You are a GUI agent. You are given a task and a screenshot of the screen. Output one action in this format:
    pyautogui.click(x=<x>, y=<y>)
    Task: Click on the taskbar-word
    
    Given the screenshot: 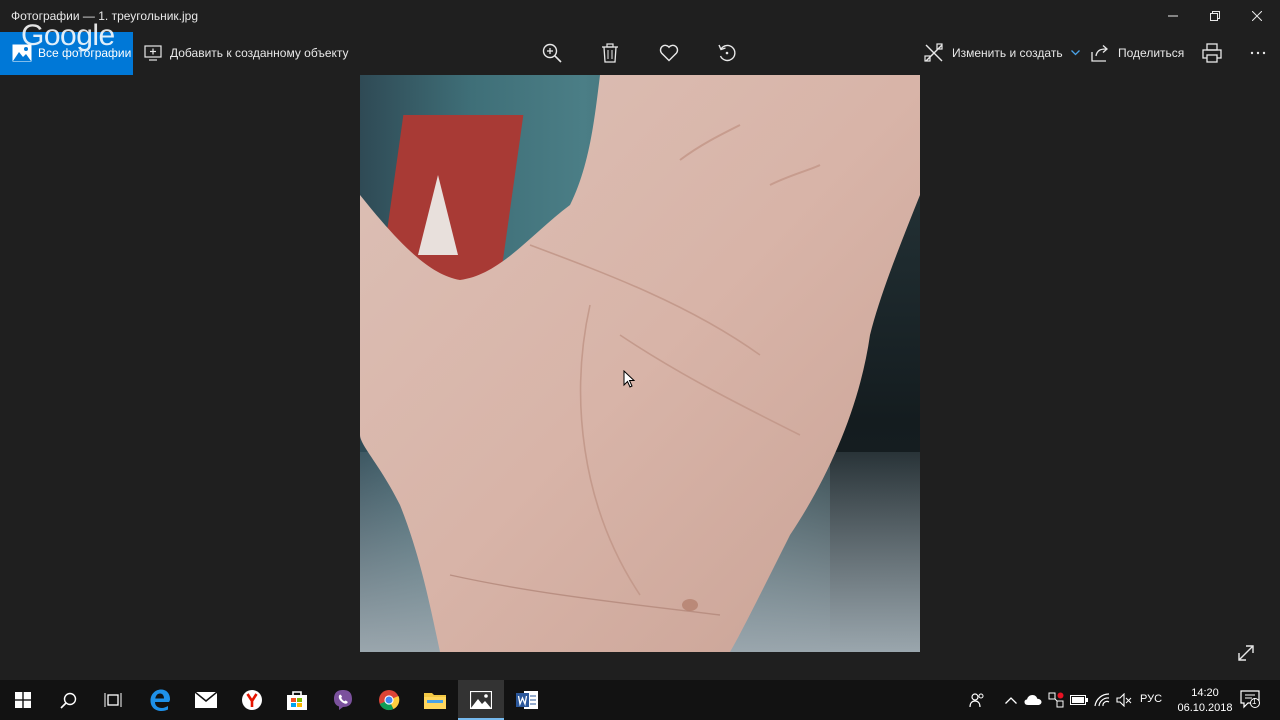 What is the action you would take?
    pyautogui.click(x=527, y=700)
    